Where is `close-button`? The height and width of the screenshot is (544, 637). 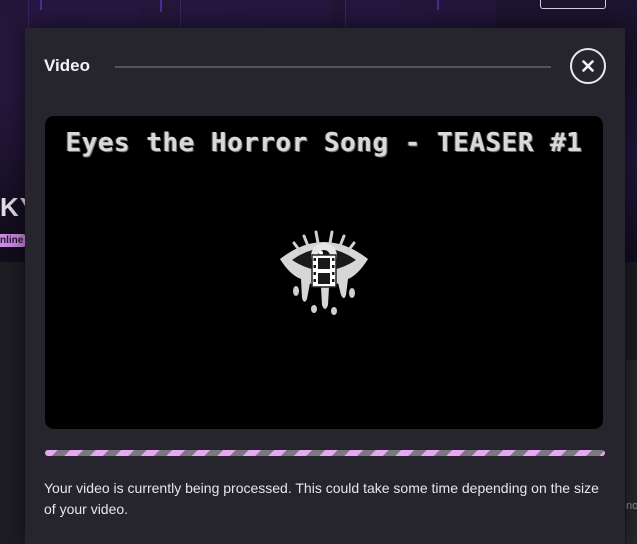 close-button is located at coordinates (588, 66).